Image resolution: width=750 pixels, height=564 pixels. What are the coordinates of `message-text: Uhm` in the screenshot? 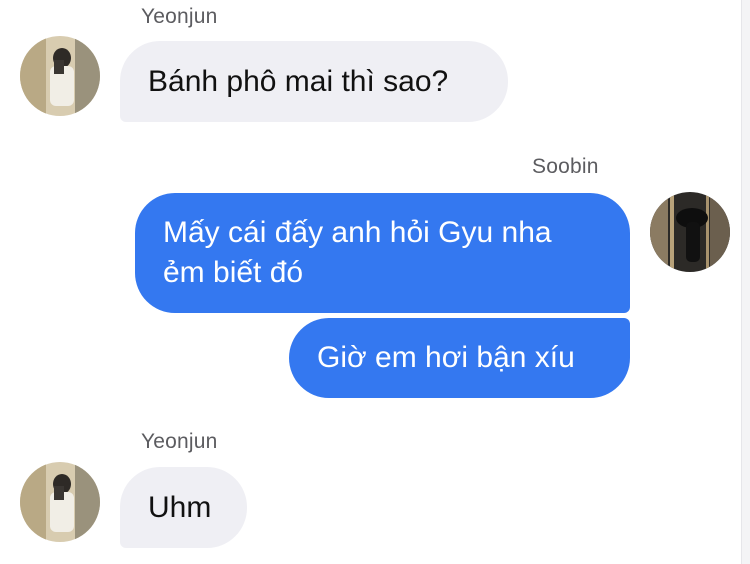 It's located at (180, 507).